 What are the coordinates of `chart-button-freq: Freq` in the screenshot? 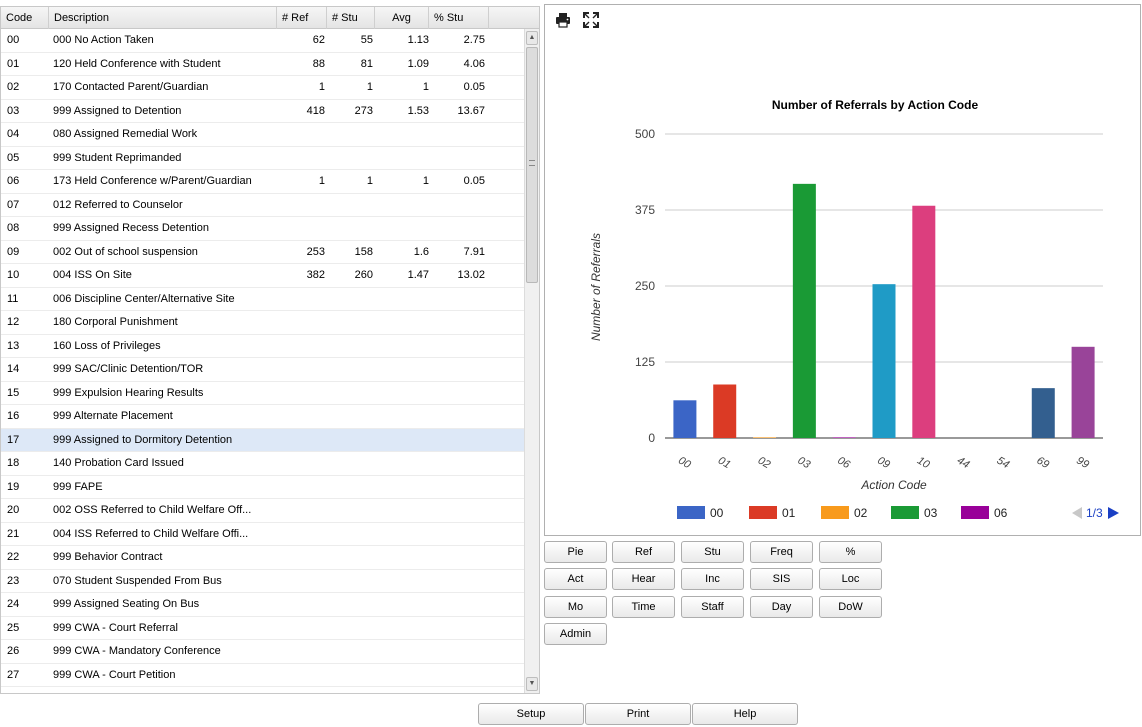 It's located at (781, 552).